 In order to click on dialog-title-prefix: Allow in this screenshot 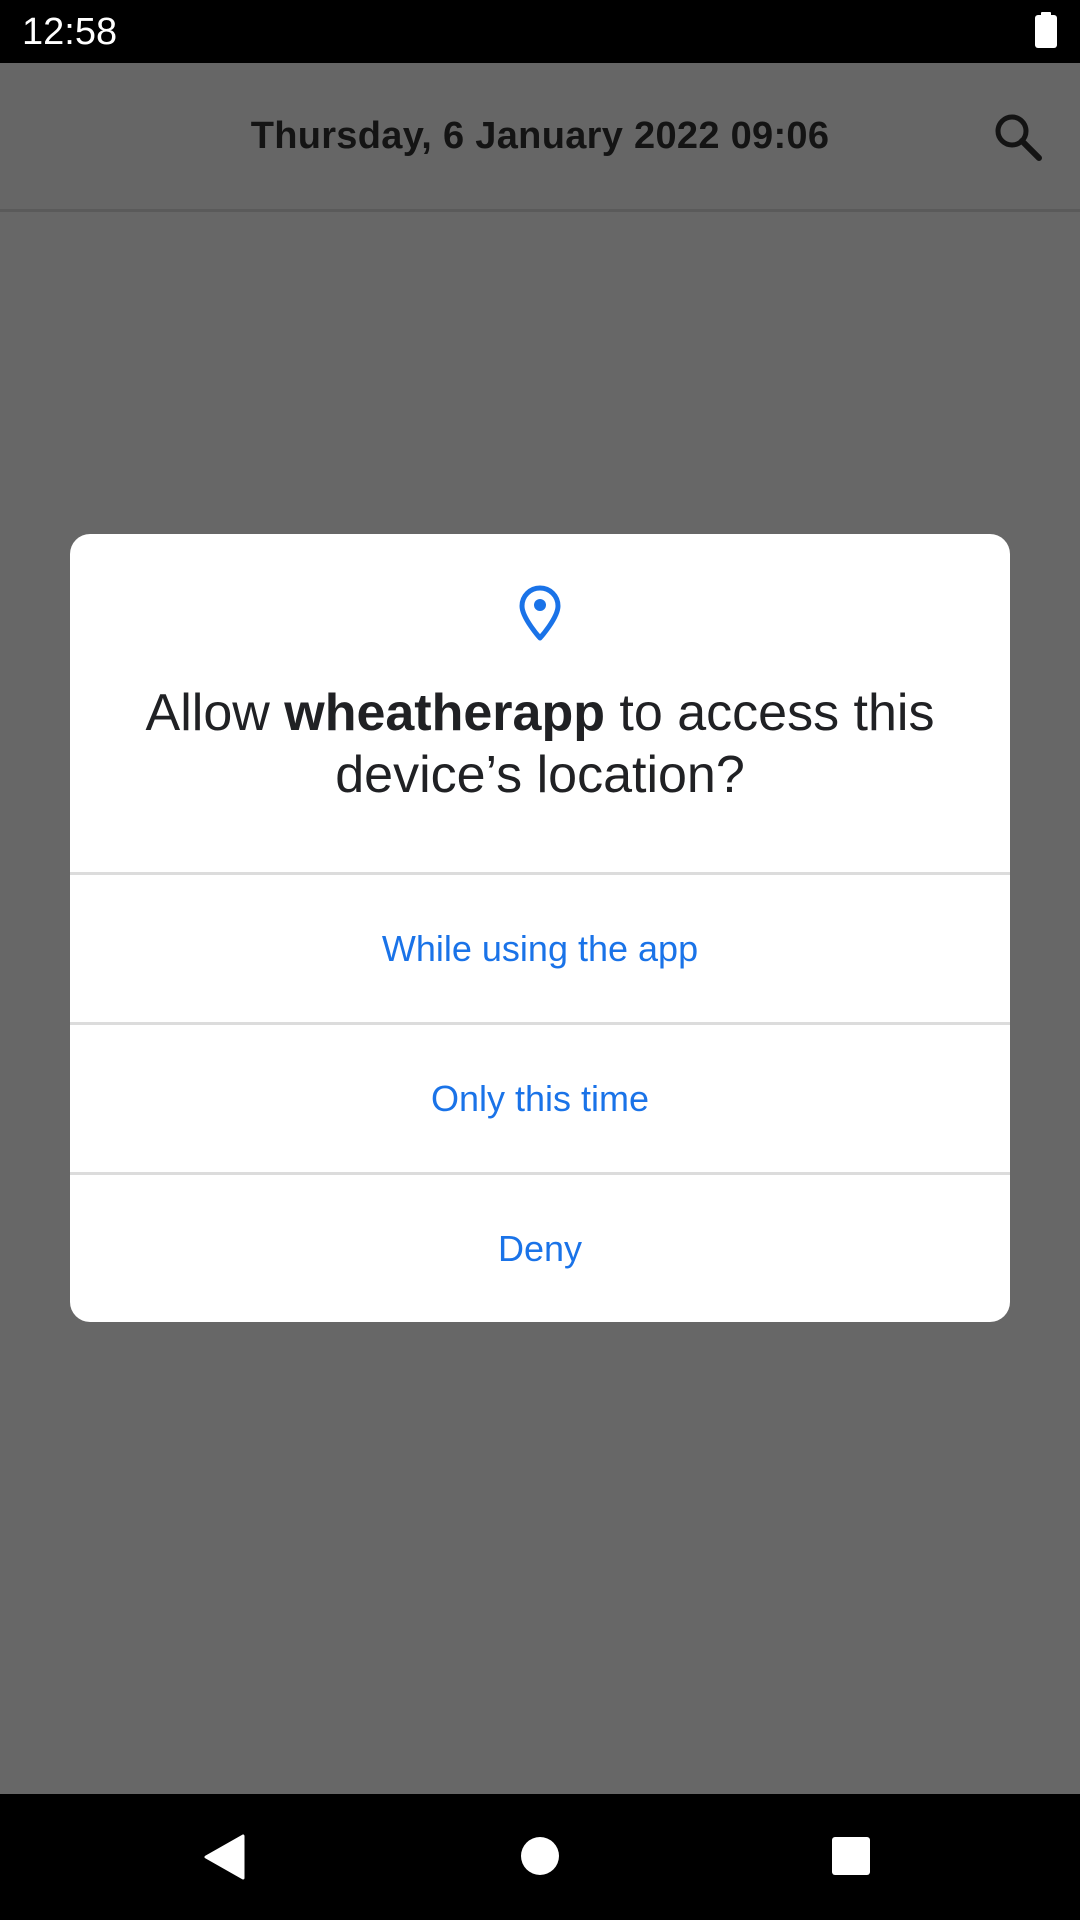, I will do `click(215, 713)`.